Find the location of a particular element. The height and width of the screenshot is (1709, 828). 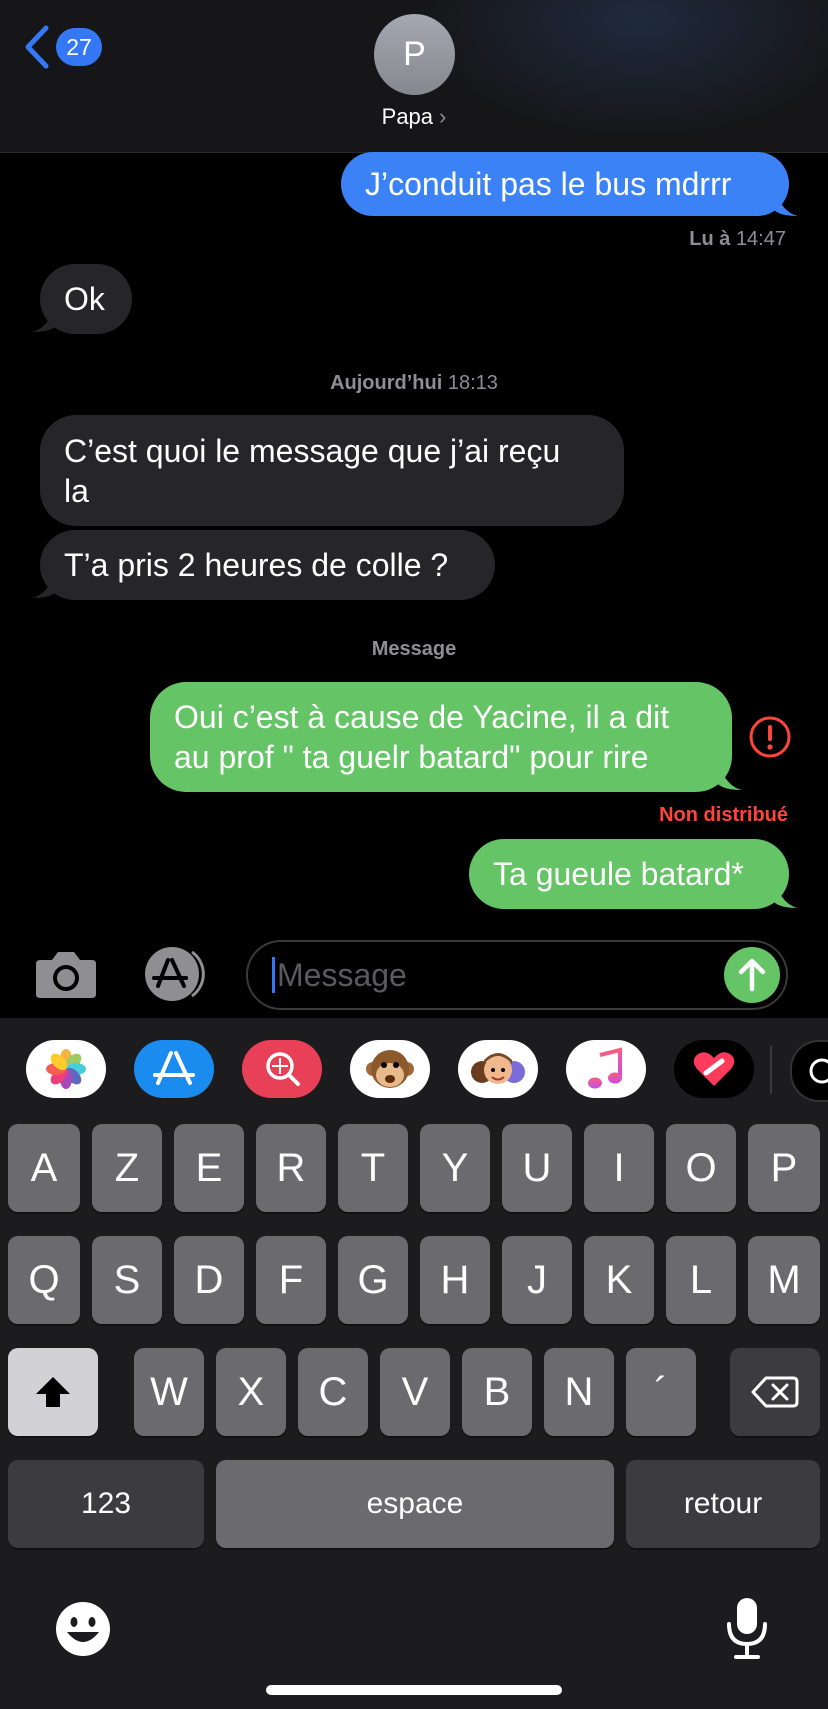

memoji-group-icon is located at coordinates (498, 1068).